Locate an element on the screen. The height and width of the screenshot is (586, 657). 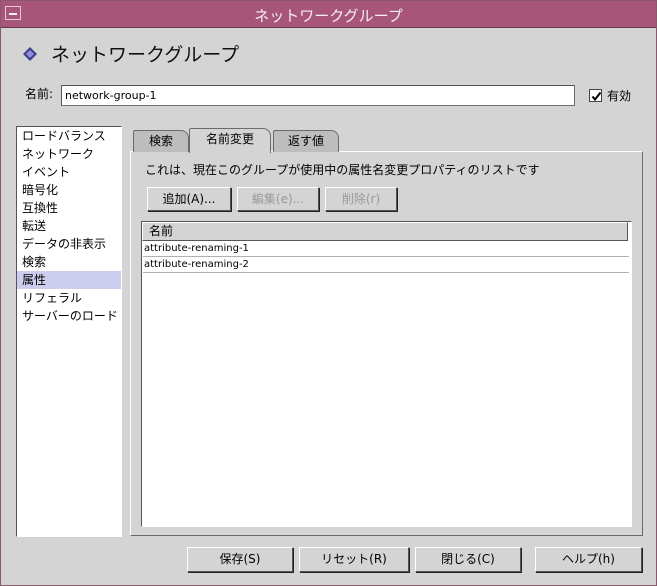
save-button: 保存(S) is located at coordinates (240, 559).